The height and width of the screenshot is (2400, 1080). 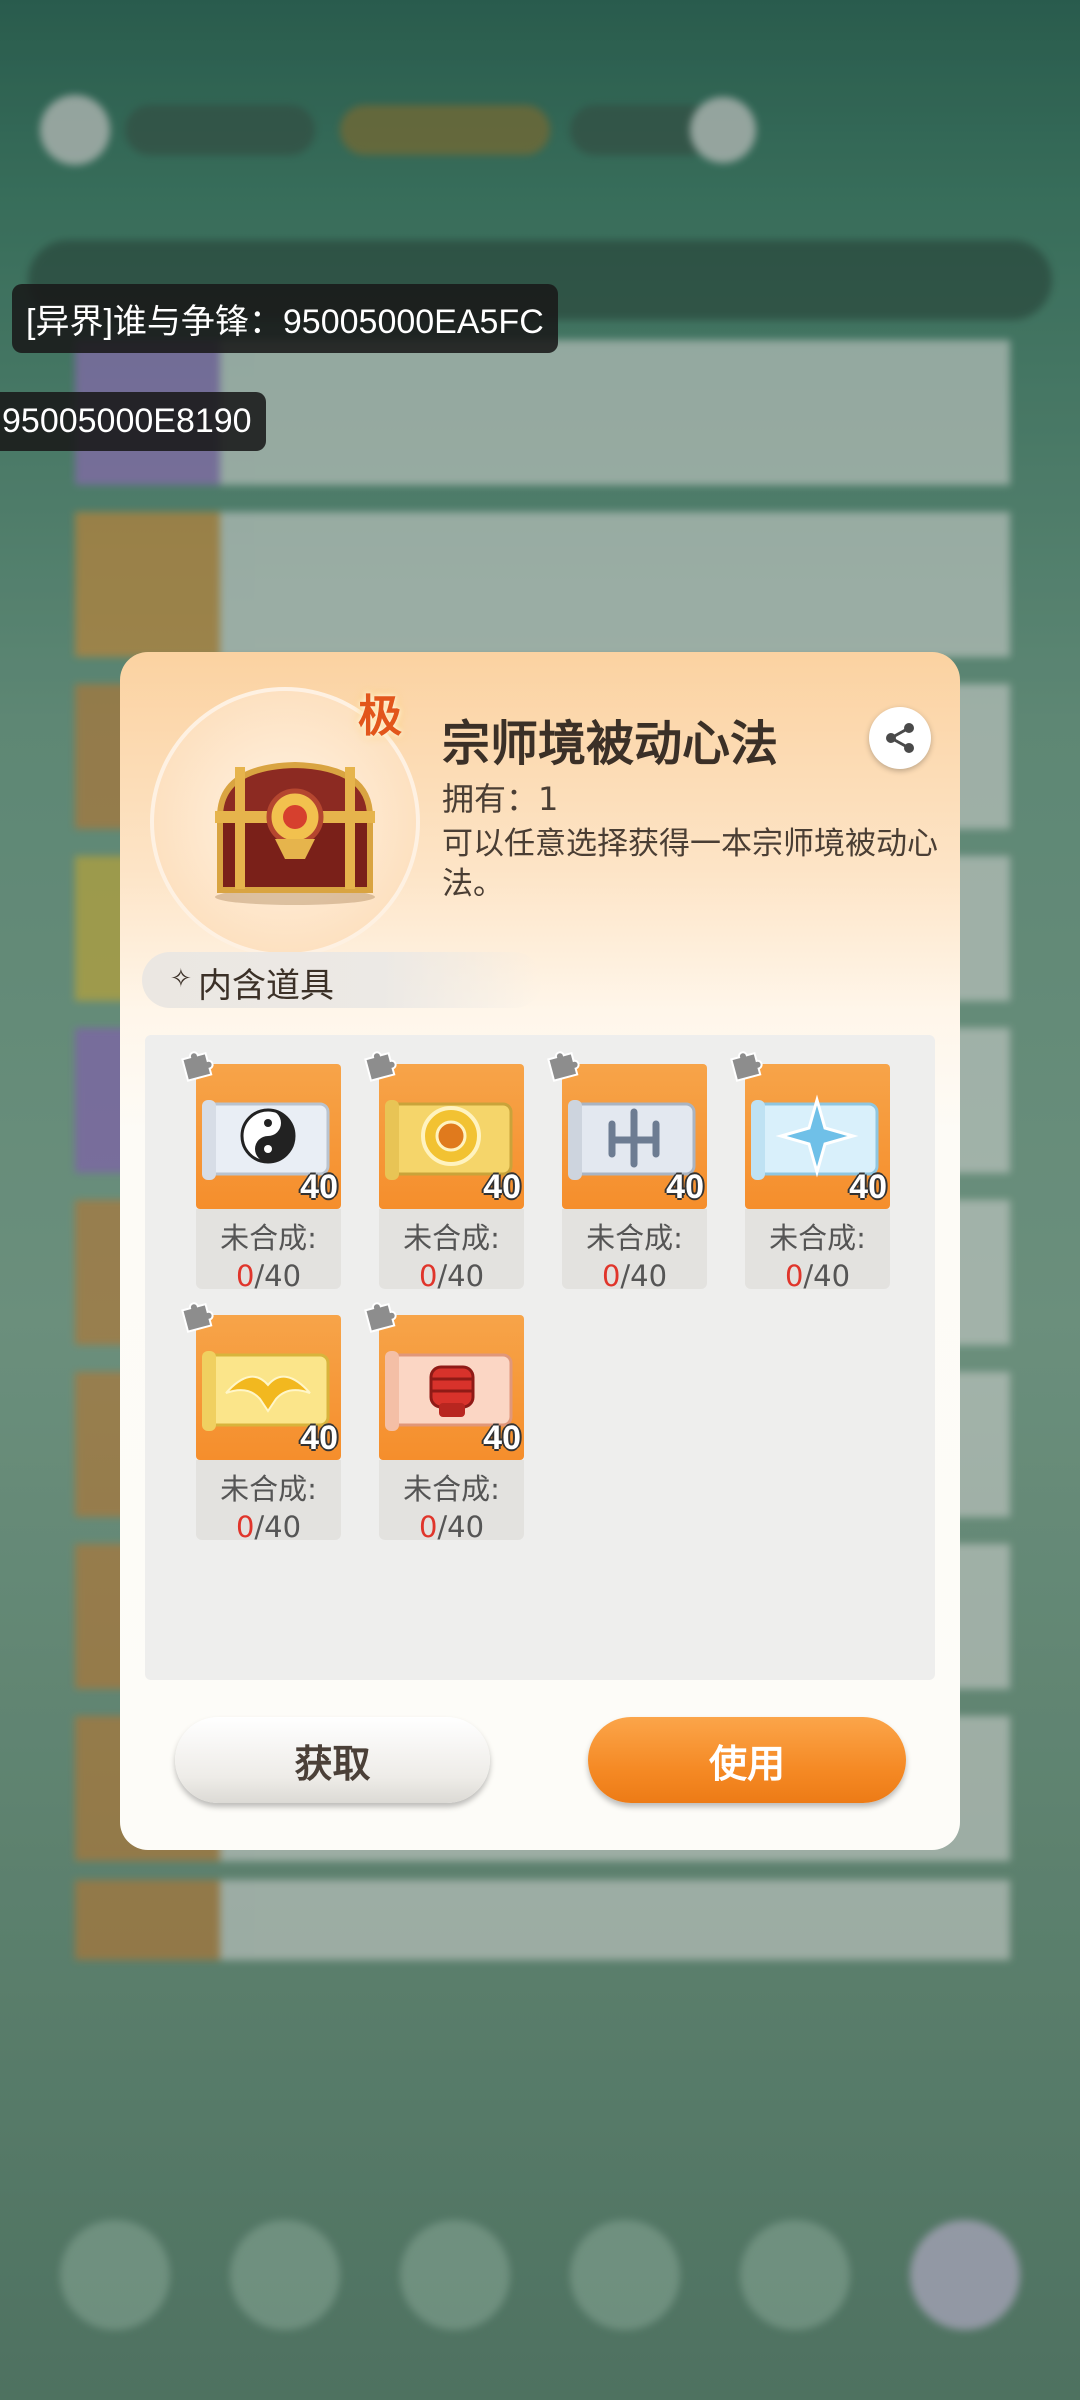 What do you see at coordinates (690, 864) in the screenshot?
I see `item-description: 可以任意选择获得一本宗师境被动心法。` at bounding box center [690, 864].